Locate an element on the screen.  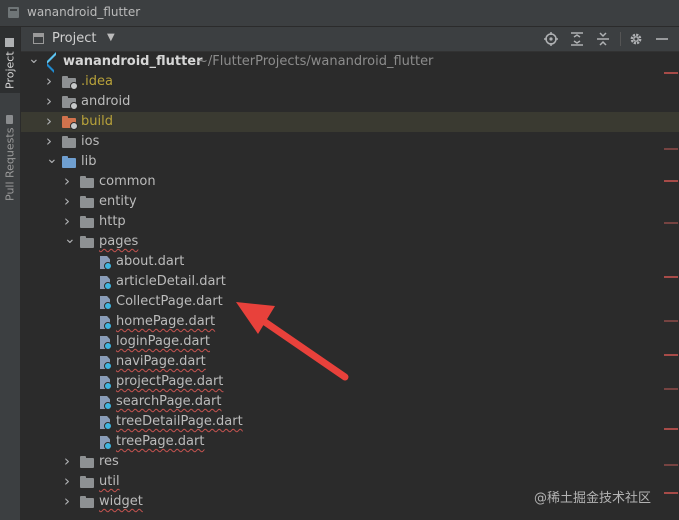
project-path: ~/FlutterProjects/wanandroid_flutter is located at coordinates (315, 61).